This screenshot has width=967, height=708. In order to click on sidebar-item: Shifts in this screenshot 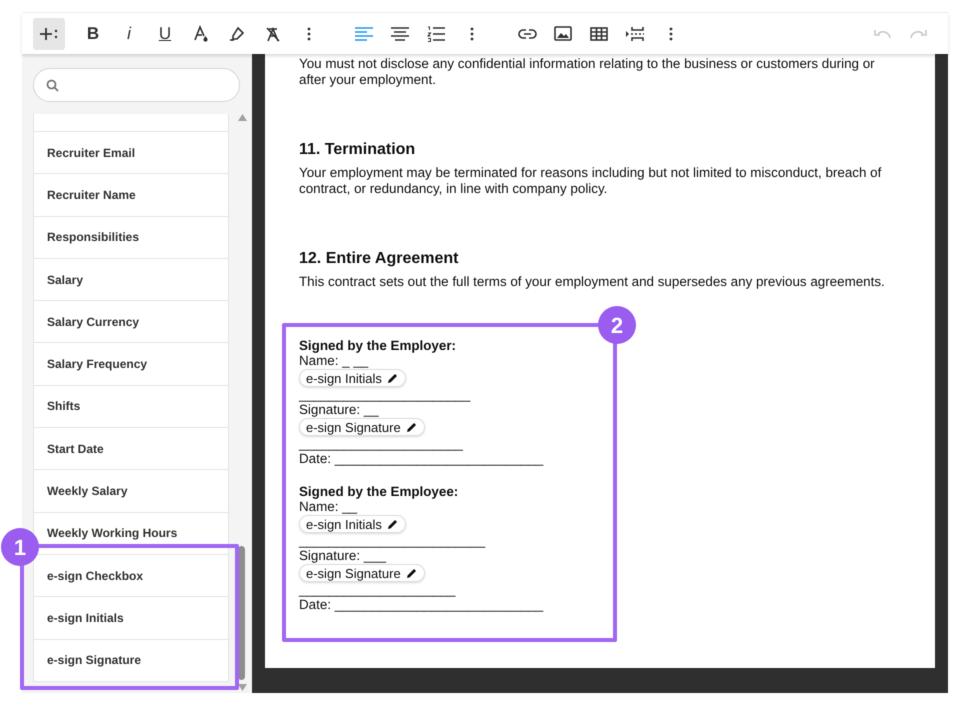, I will do `click(131, 407)`.